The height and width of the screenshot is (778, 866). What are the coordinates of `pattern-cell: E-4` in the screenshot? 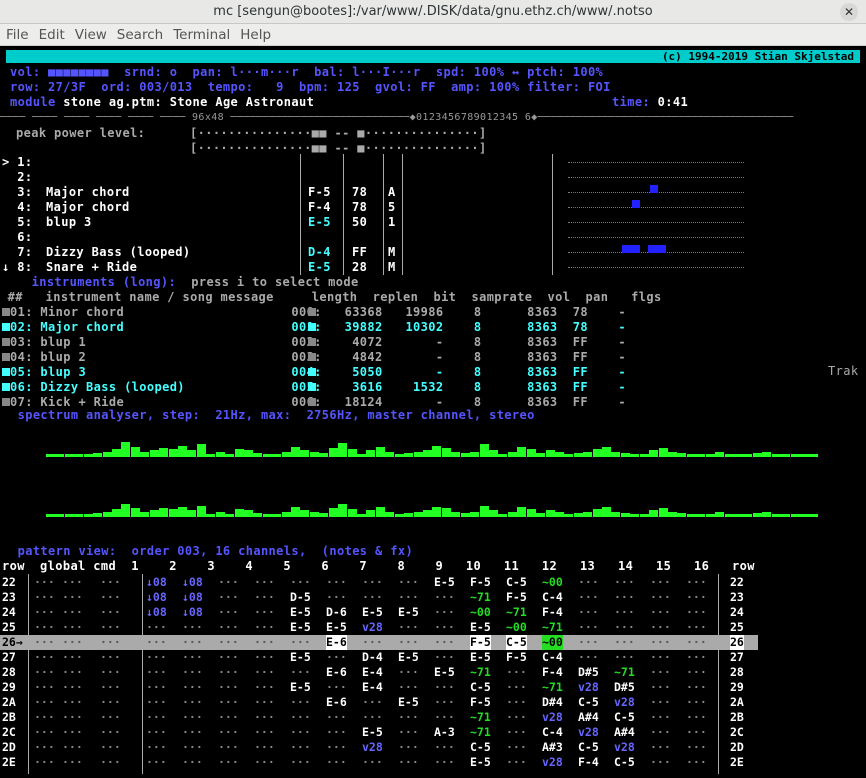 It's located at (372, 672).